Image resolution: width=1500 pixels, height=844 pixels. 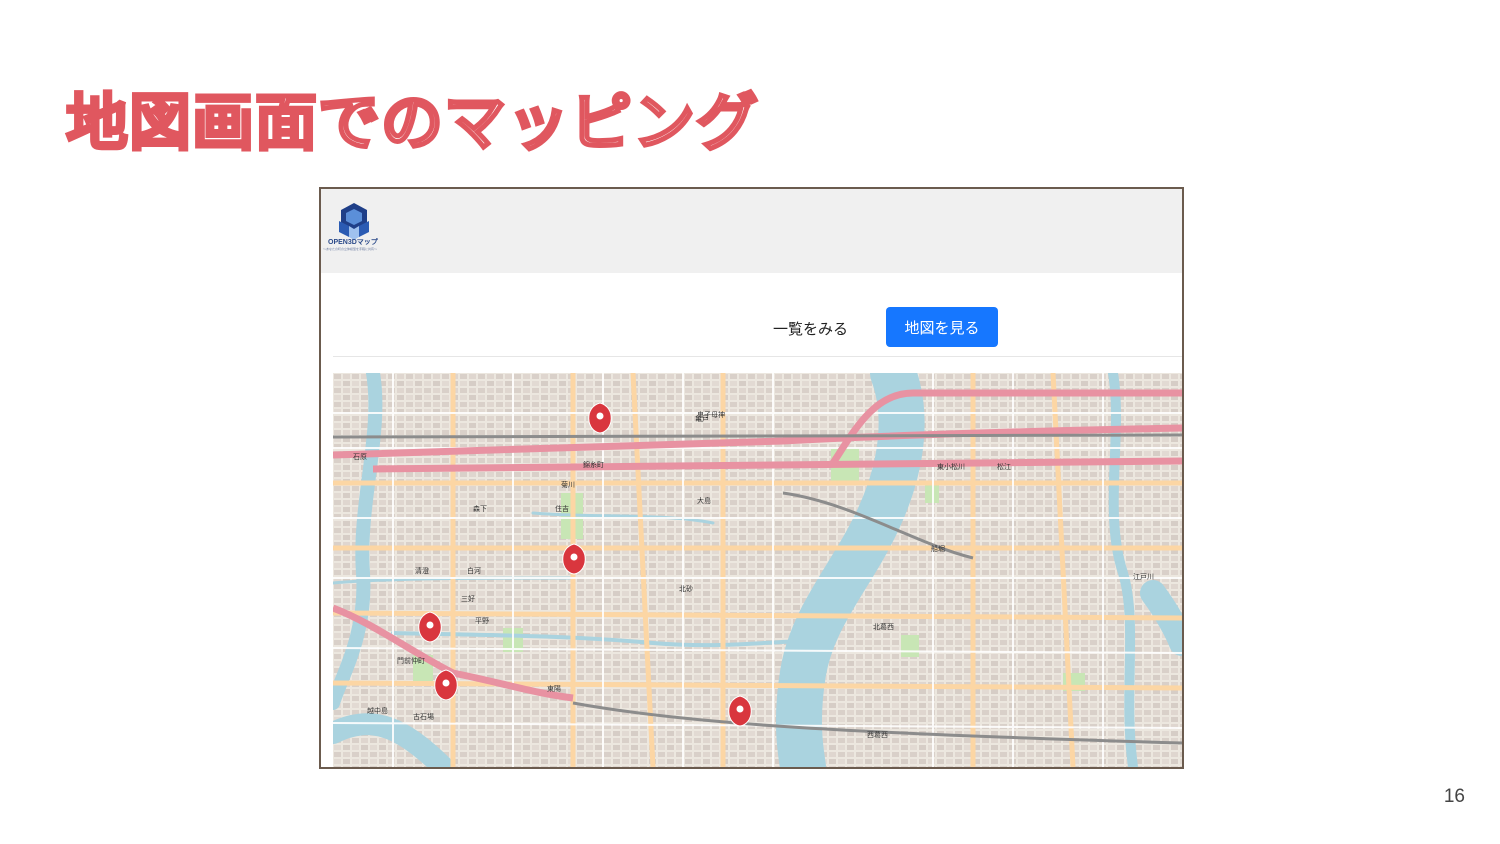 What do you see at coordinates (593, 464) in the screenshot?
I see `map-label: 錦糸町` at bounding box center [593, 464].